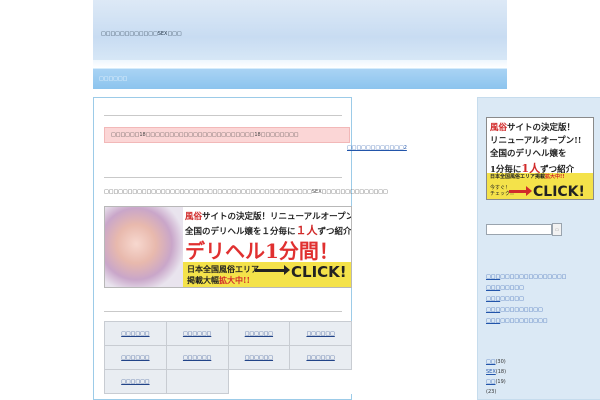 This screenshot has width=600, height=400. I want to click on nav-home-link: □□□□□□, so click(113, 79).